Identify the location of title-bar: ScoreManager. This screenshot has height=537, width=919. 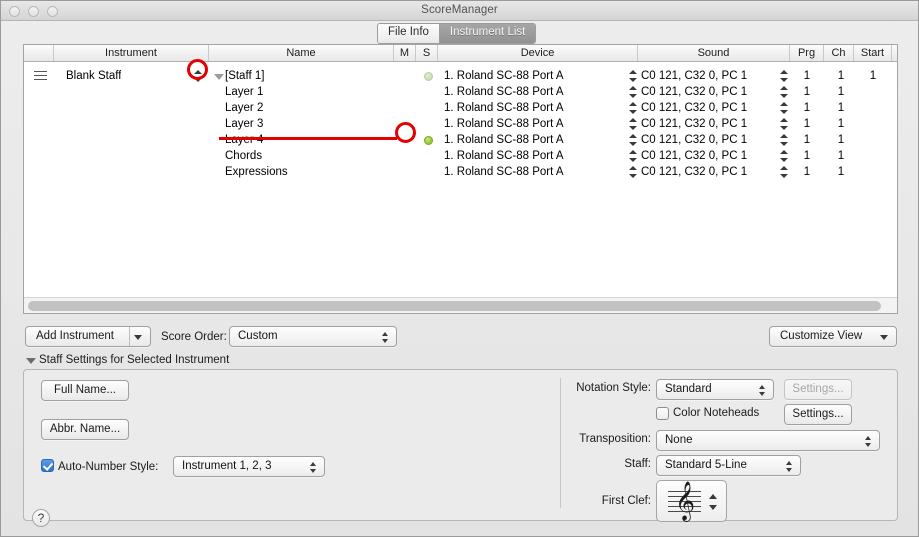
(459, 11).